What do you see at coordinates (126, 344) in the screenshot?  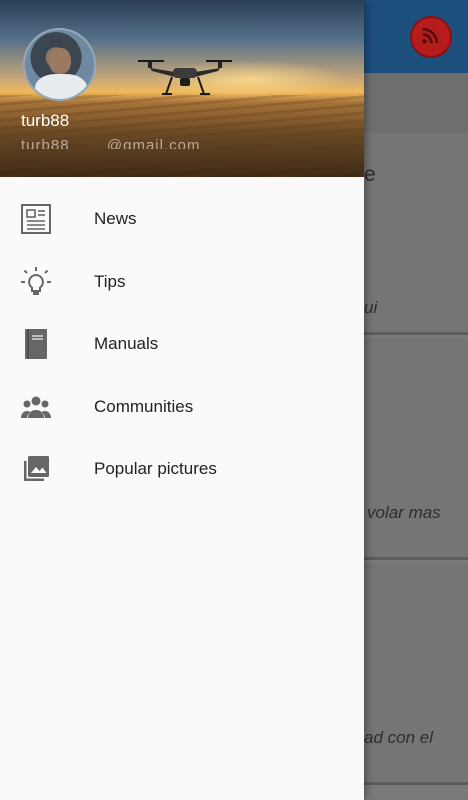 I see `menu-item-label: Manuals` at bounding box center [126, 344].